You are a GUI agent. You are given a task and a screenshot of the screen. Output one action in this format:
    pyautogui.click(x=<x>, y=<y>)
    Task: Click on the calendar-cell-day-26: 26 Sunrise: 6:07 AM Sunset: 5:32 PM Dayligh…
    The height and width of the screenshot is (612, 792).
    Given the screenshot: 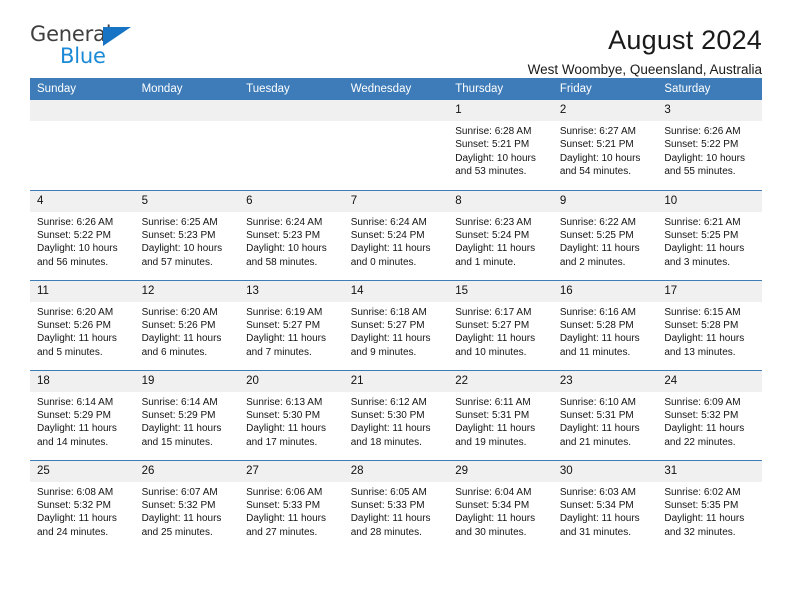 What is the action you would take?
    pyautogui.click(x=187, y=504)
    